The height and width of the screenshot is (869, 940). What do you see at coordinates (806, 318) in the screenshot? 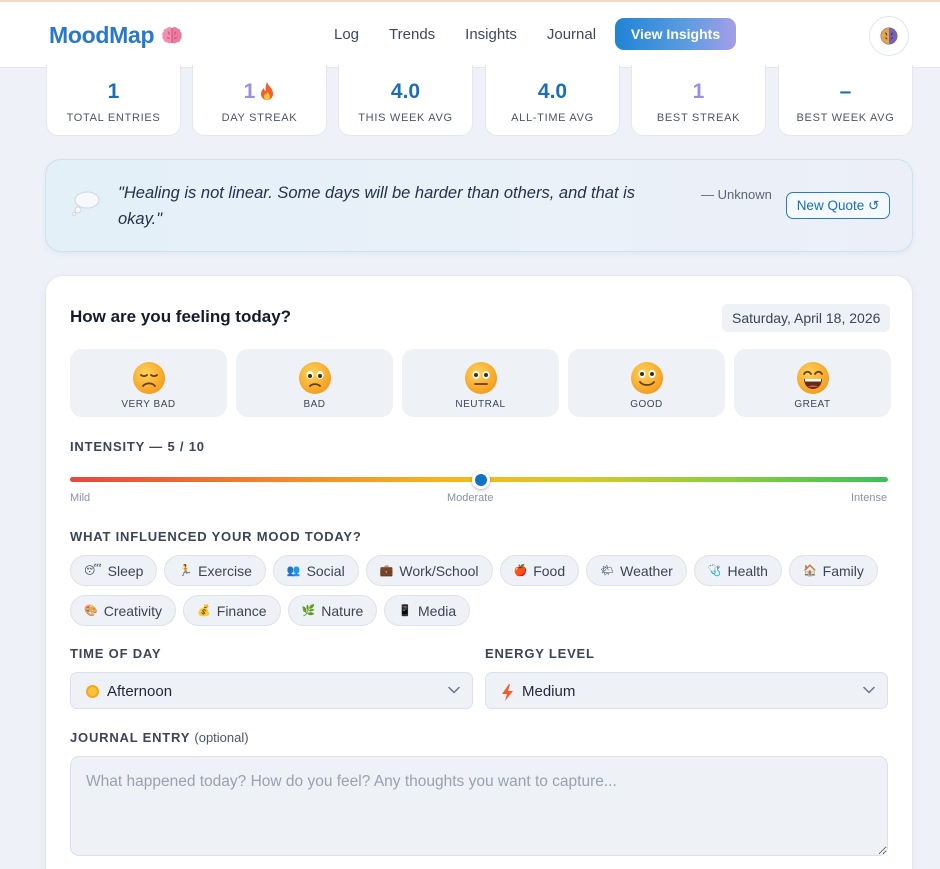
I see `date-chip: Saturday, April 18, 2026` at bounding box center [806, 318].